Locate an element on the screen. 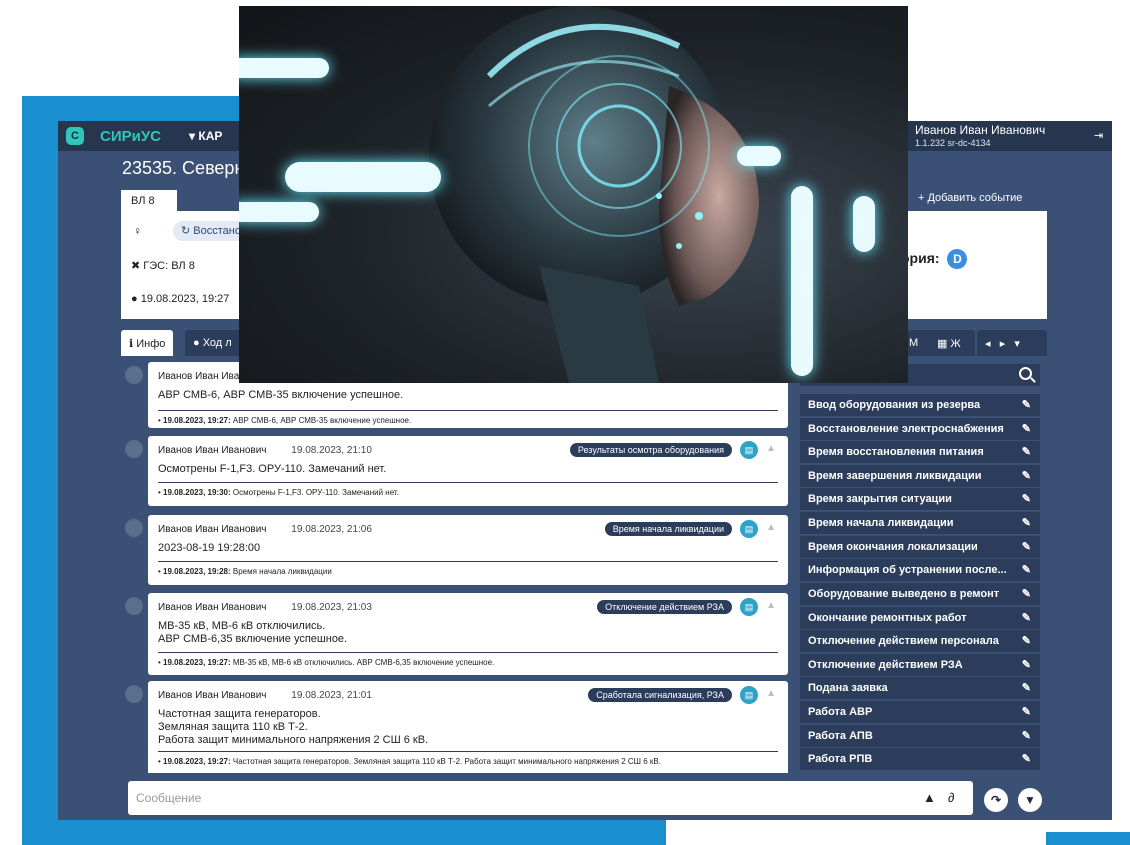  message-input is located at coordinates (508, 798).